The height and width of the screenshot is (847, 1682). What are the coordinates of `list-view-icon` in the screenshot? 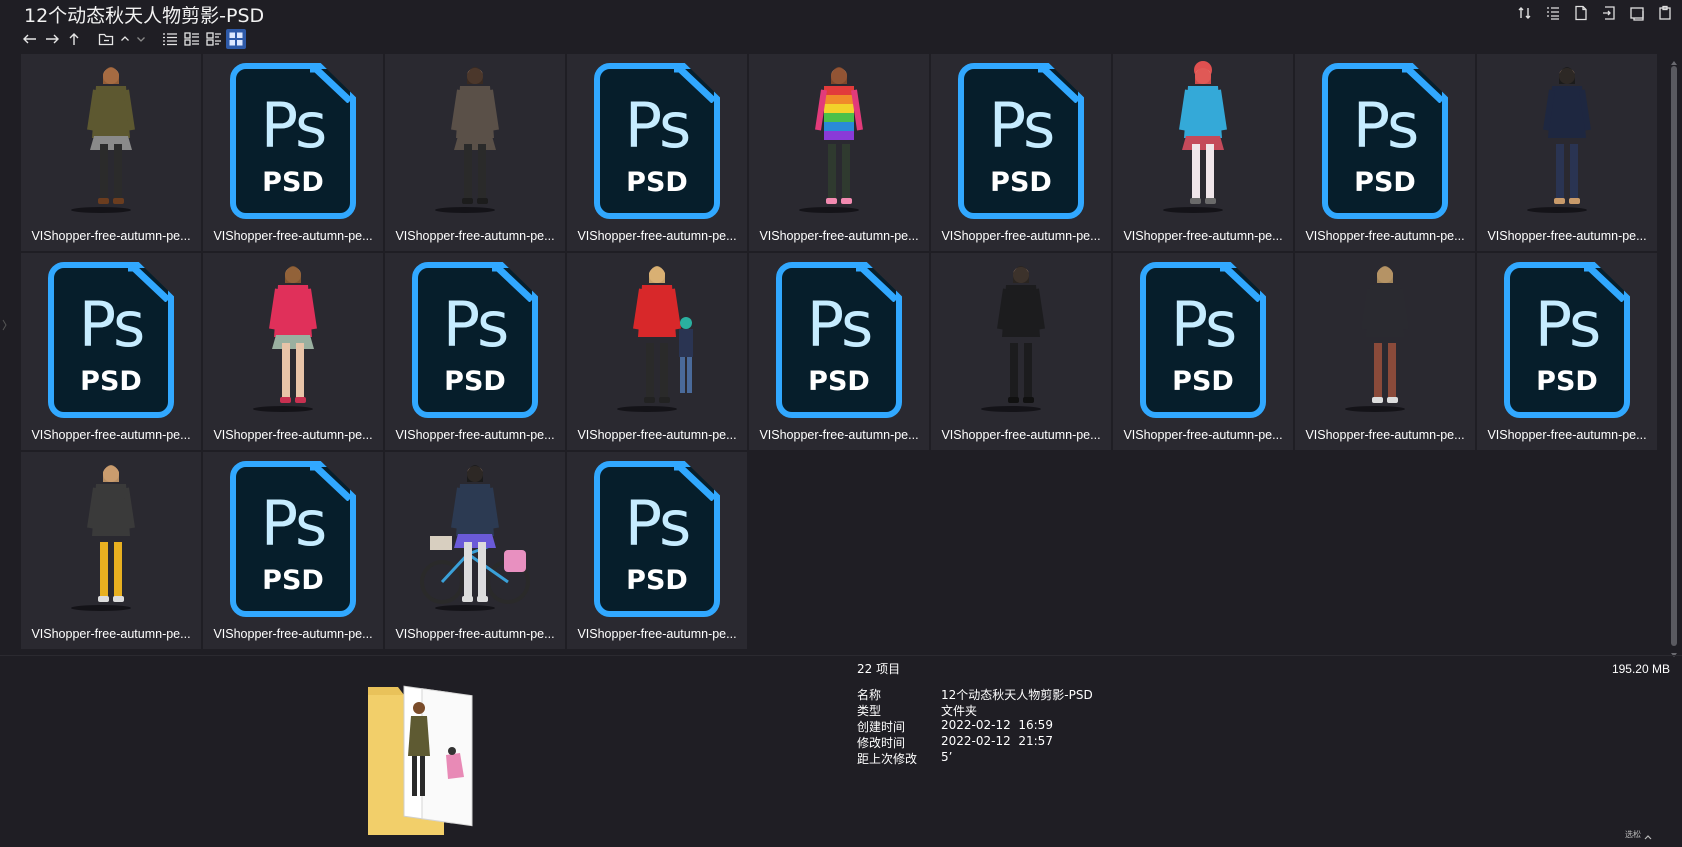 It's located at (170, 39).